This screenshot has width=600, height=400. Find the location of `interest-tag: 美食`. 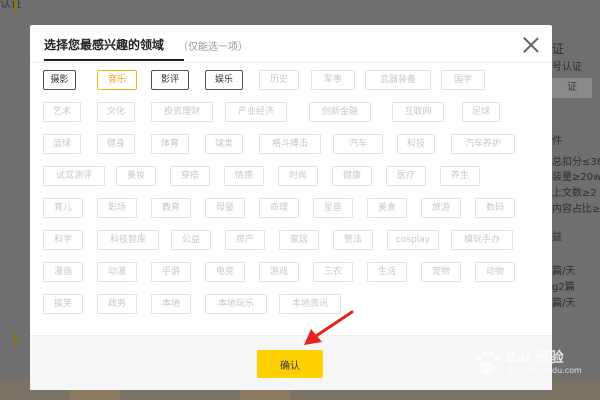

interest-tag: 美食 is located at coordinates (387, 208).